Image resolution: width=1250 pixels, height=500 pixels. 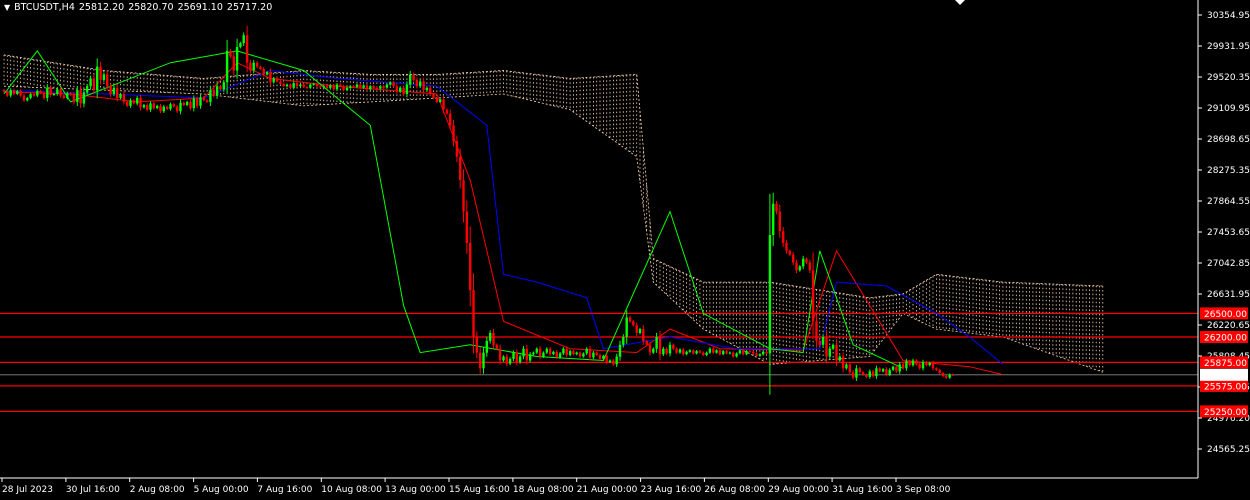 What do you see at coordinates (862, 490) in the screenshot?
I see `x-tick-label: 31 Aug 16:00` at bounding box center [862, 490].